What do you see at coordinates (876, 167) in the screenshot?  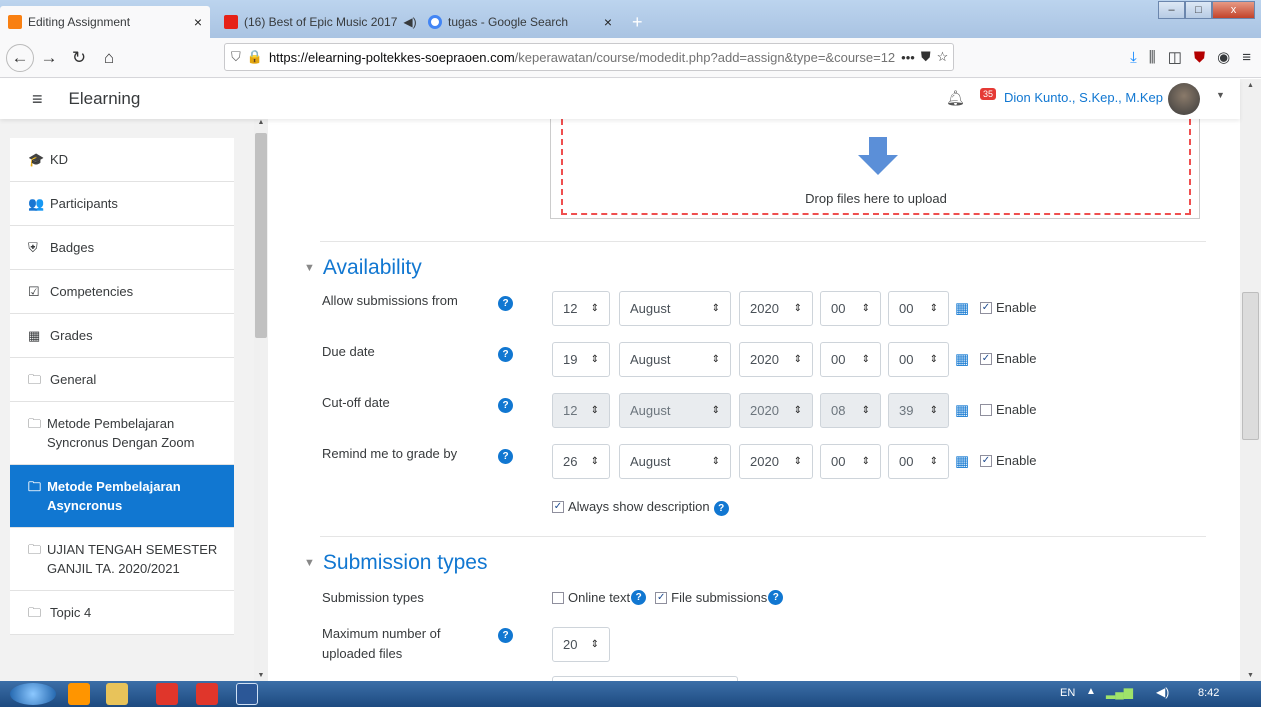 I see `file-dropzone: Drop files here to upload` at bounding box center [876, 167].